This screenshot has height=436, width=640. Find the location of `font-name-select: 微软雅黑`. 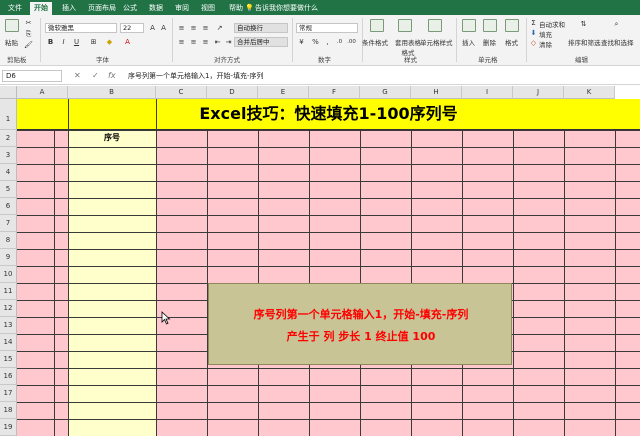

font-name-select: 微软雅黑 is located at coordinates (81, 28).